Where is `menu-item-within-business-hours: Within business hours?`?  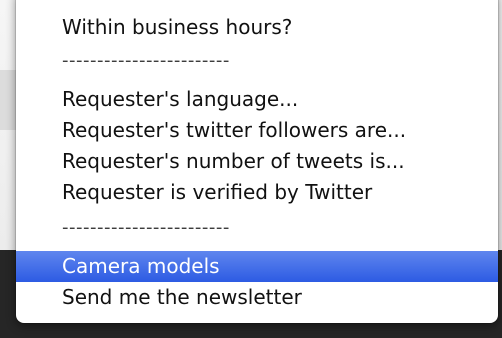
menu-item-within-business-hours: Within business hours? is located at coordinates (257, 27).